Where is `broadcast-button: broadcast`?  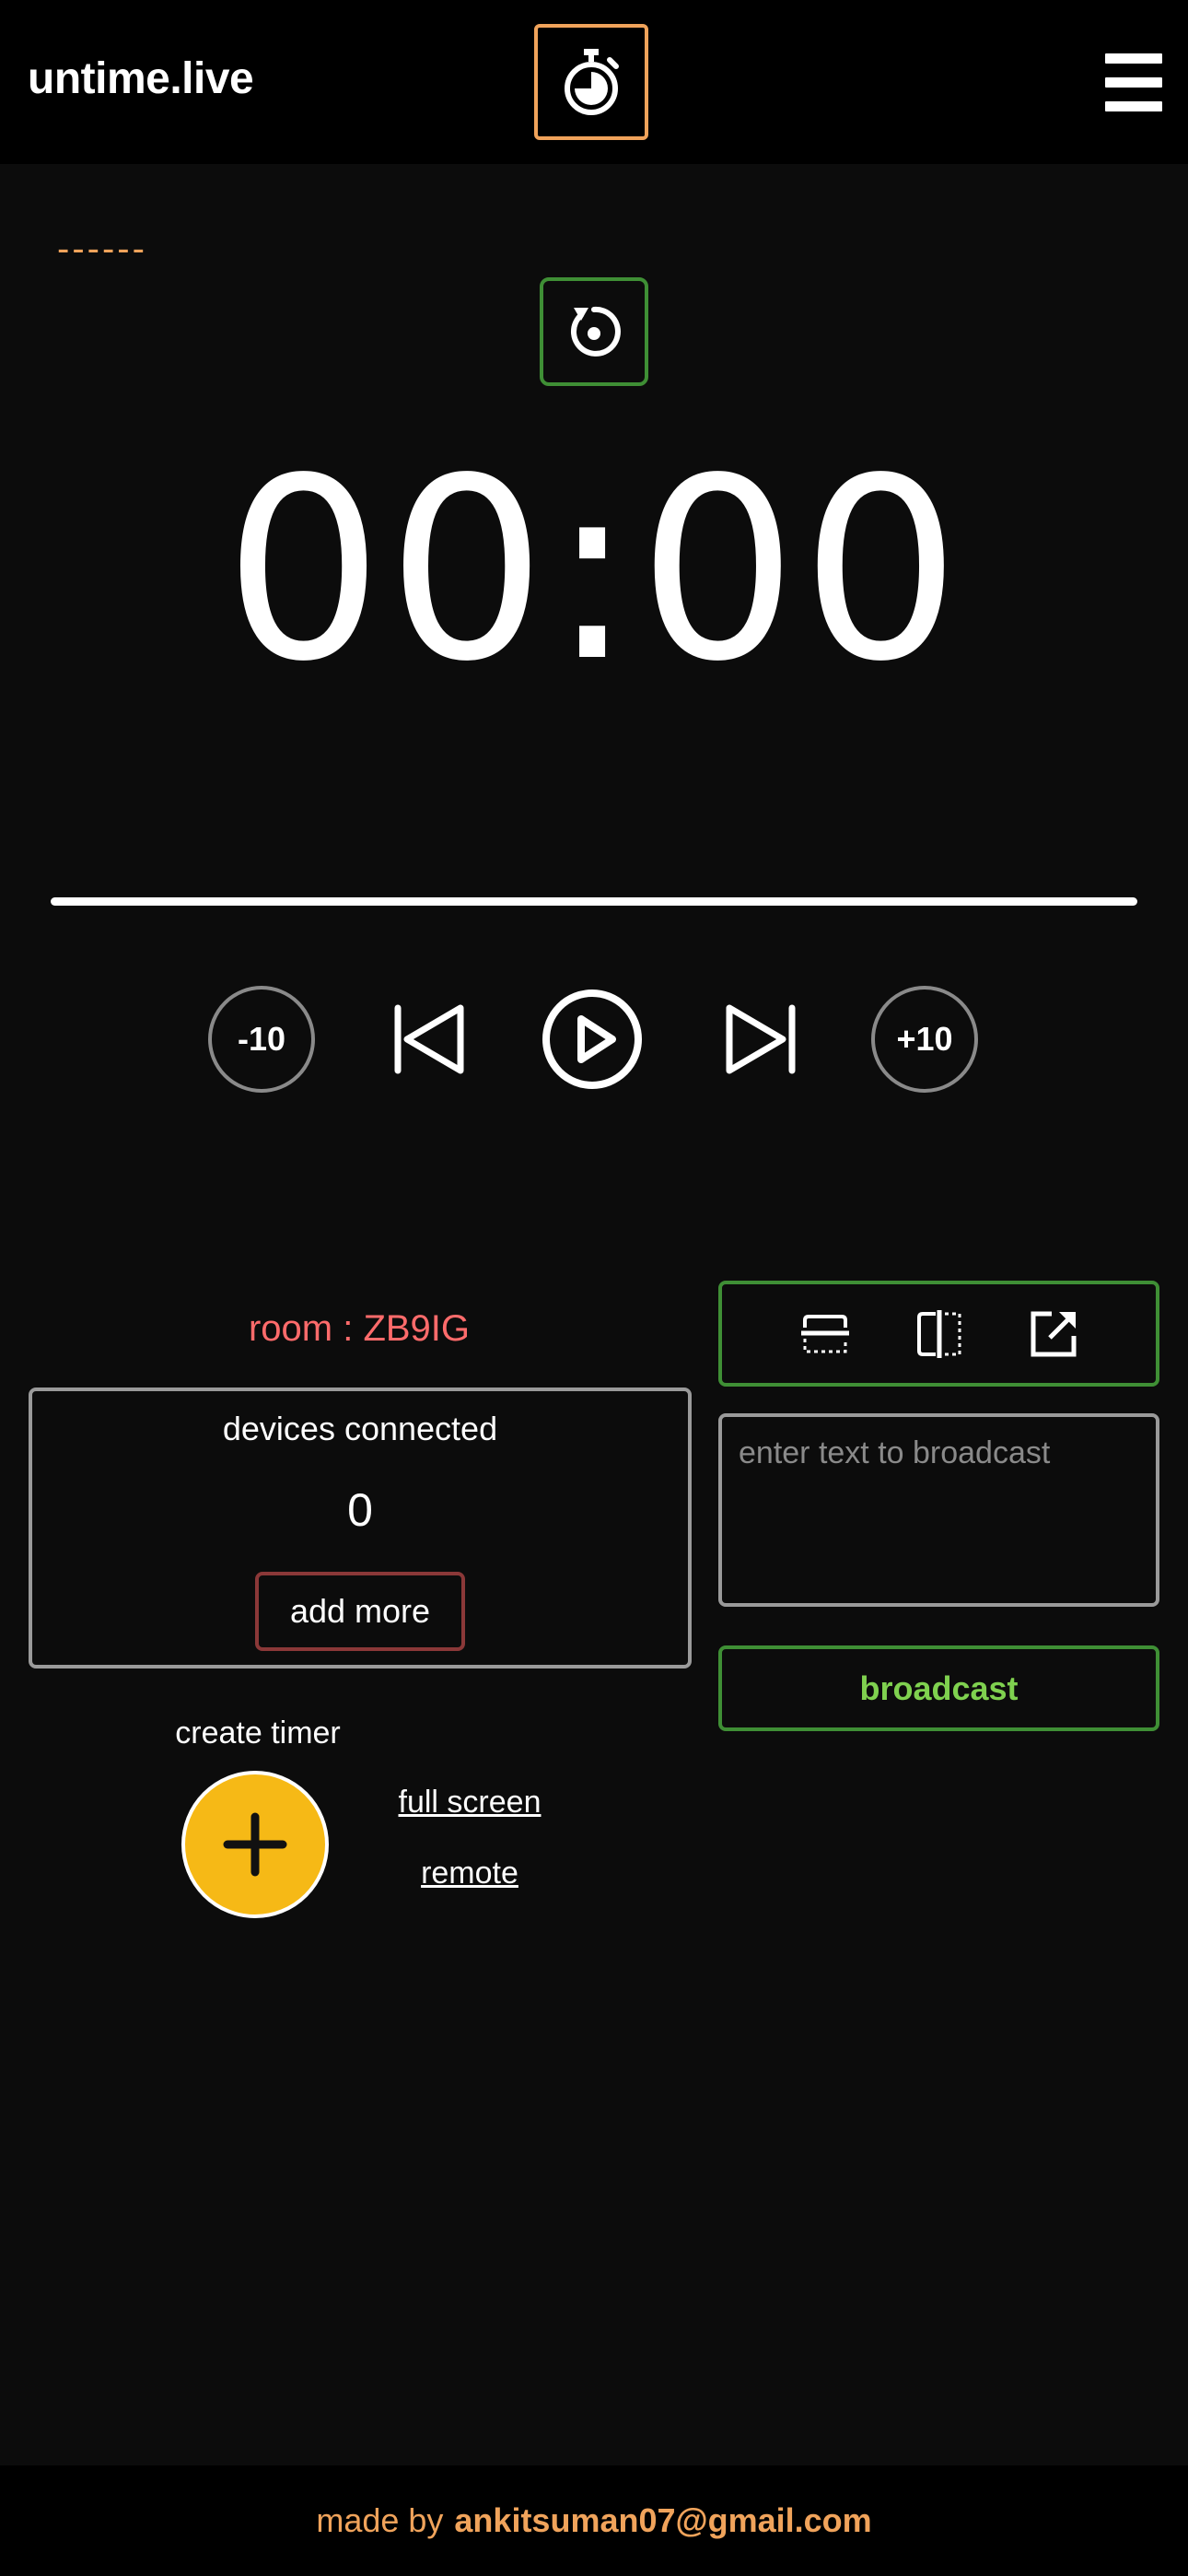 broadcast-button: broadcast is located at coordinates (938, 1688).